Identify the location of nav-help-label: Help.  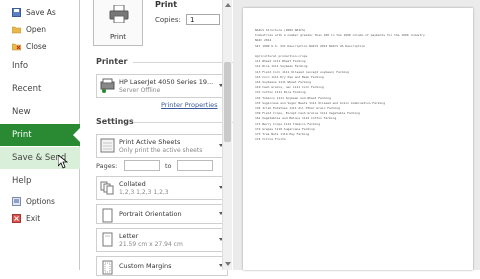
(22, 181).